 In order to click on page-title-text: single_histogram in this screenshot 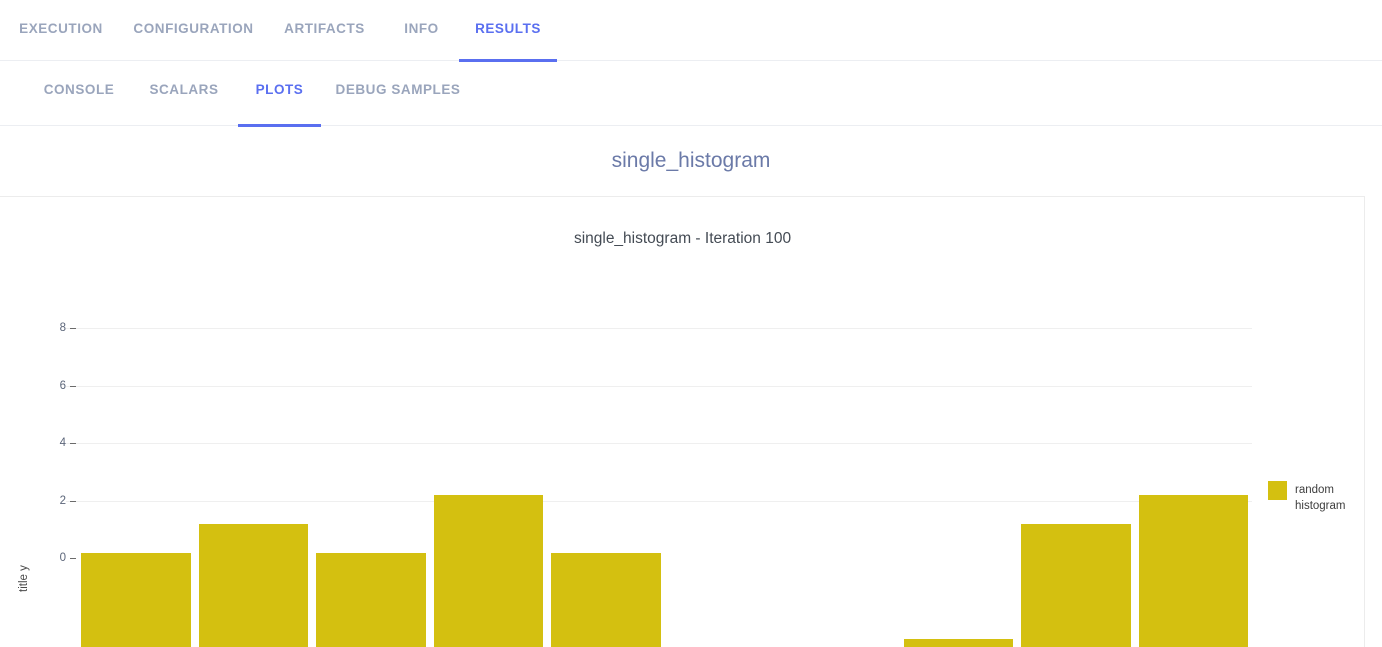, I will do `click(691, 160)`.